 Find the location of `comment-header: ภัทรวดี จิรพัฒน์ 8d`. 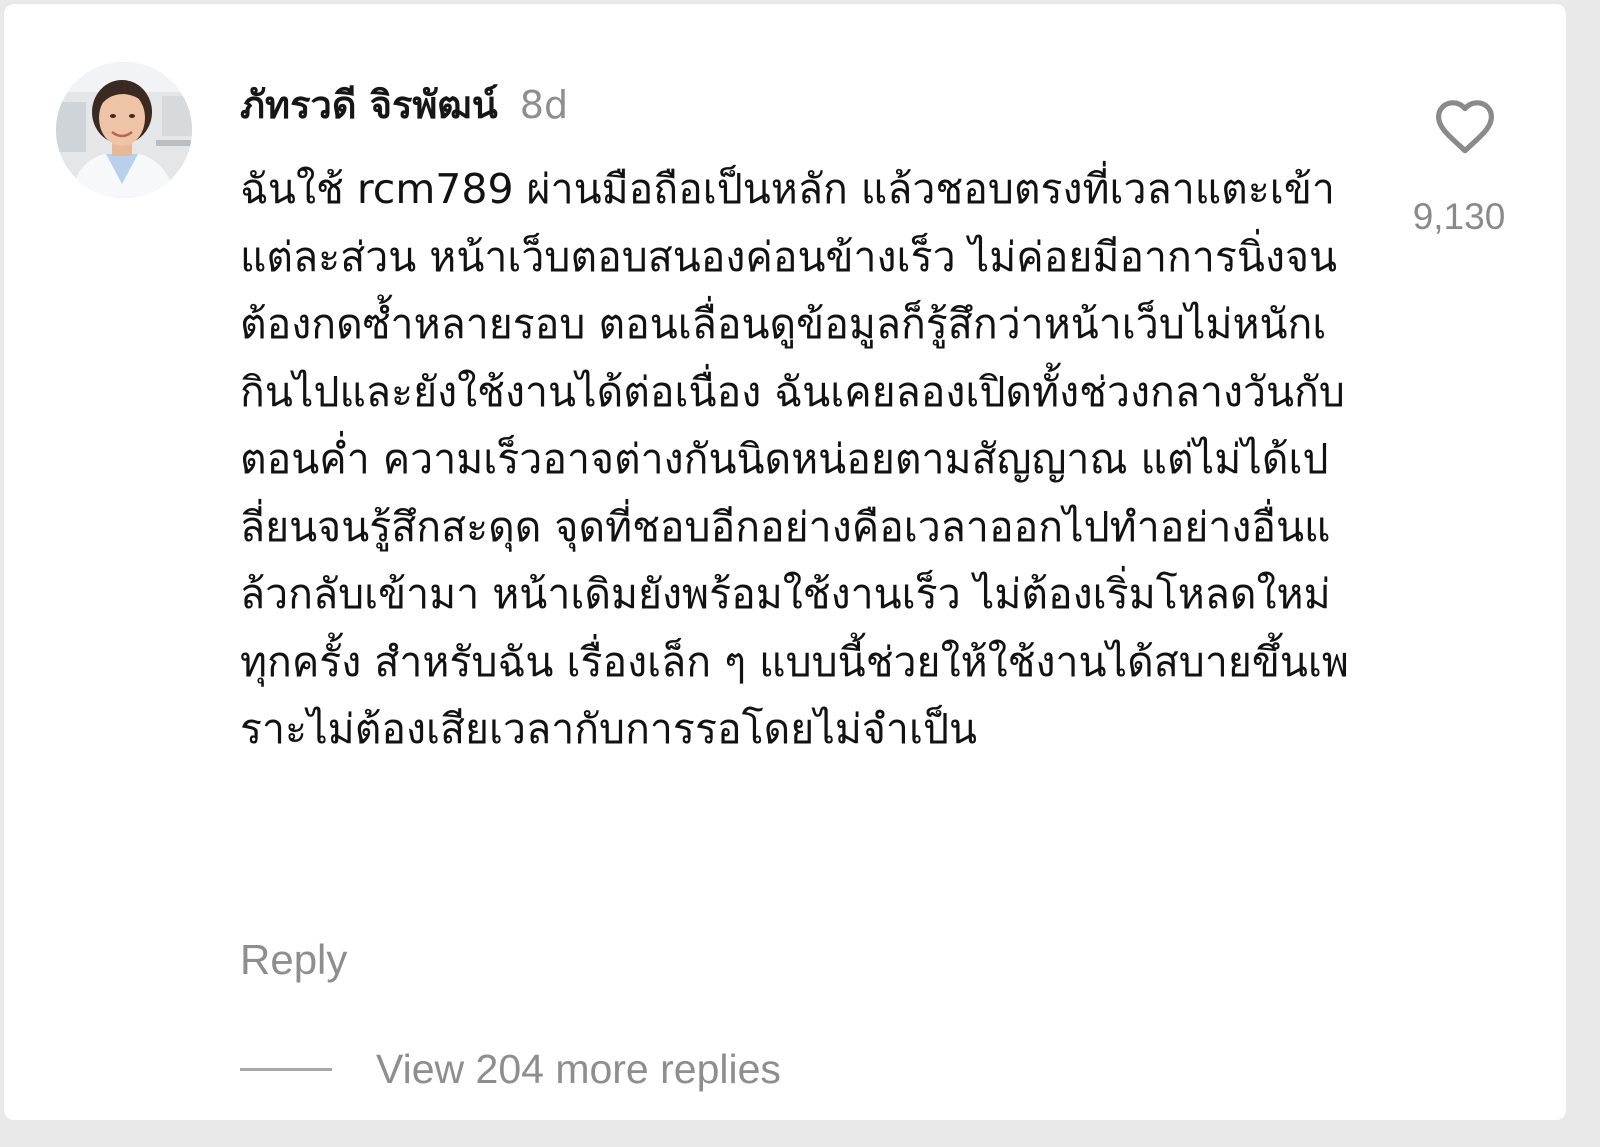

comment-header: ภัทรวดี จิรพัฒน์ 8d is located at coordinates (404, 100).